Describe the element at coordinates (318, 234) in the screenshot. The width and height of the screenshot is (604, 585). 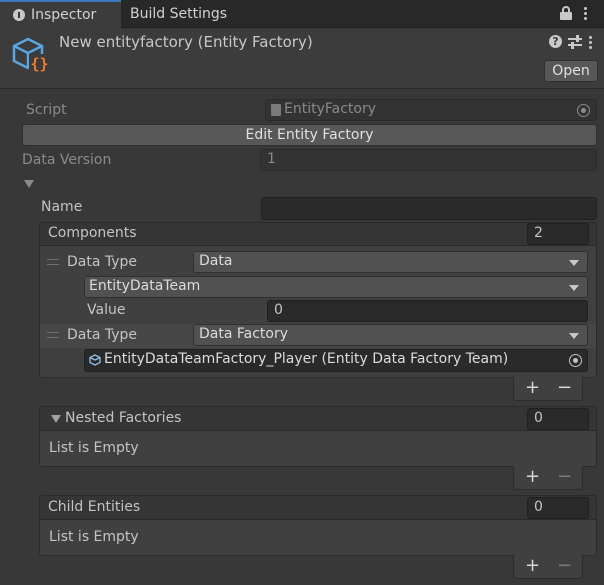
I see `components-header: Components` at that location.